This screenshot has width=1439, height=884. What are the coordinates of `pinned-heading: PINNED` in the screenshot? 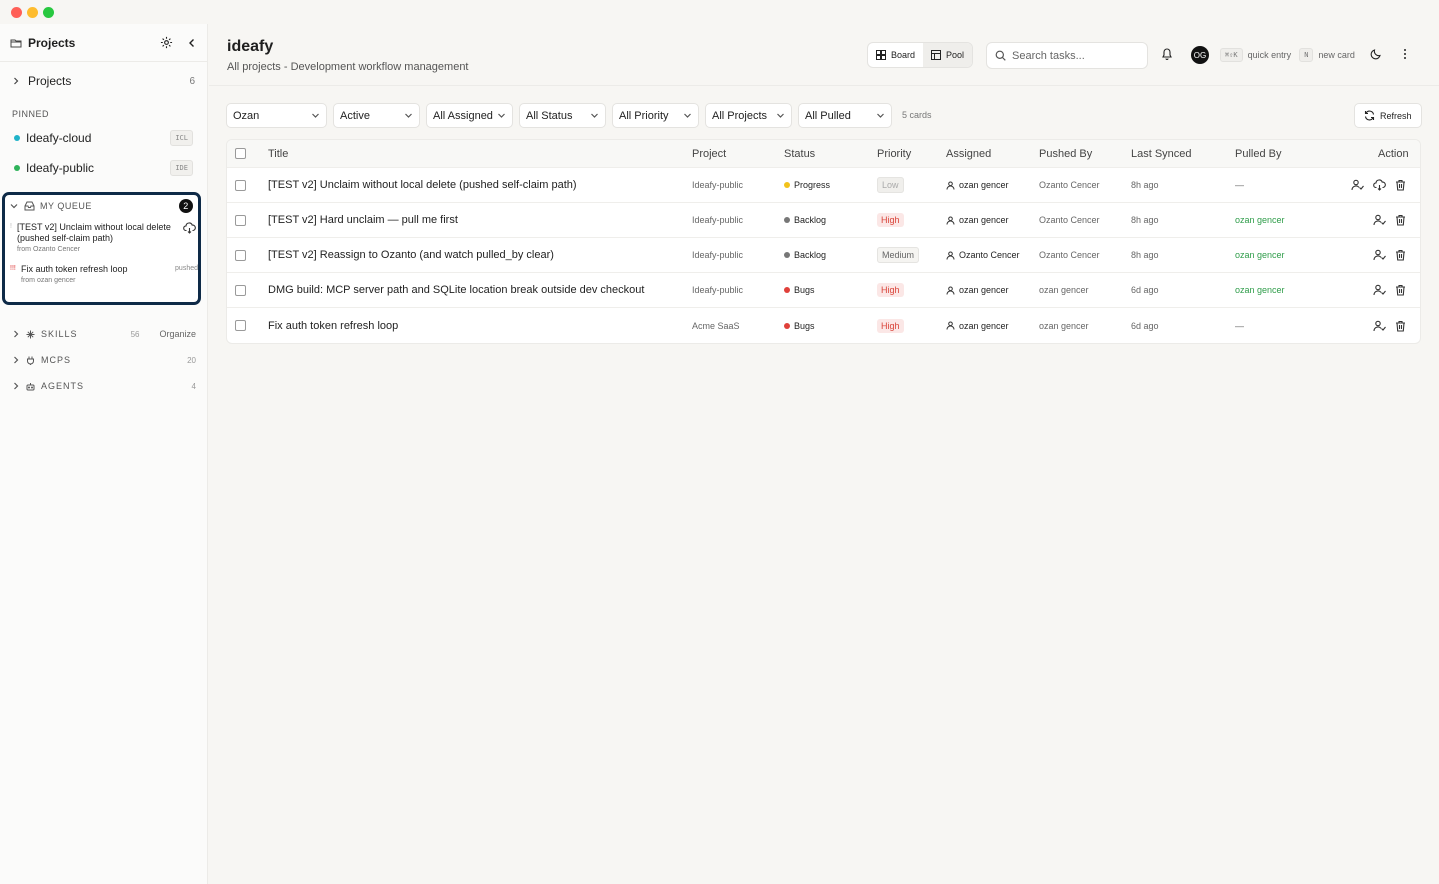 It's located at (31, 114).